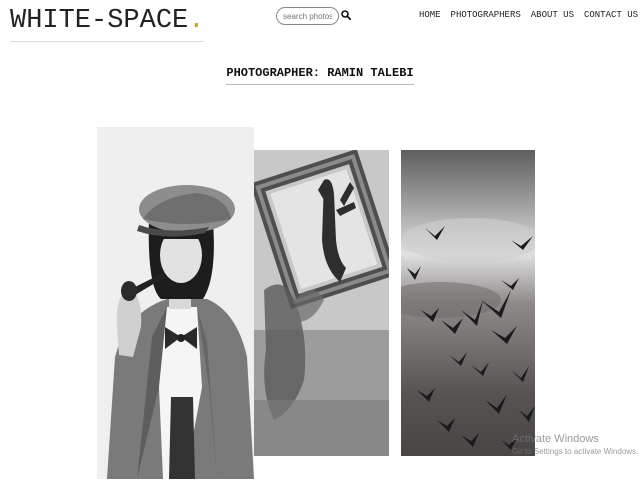  I want to click on nav-photographers-link: PHOTOGRAPHERS, so click(486, 15).